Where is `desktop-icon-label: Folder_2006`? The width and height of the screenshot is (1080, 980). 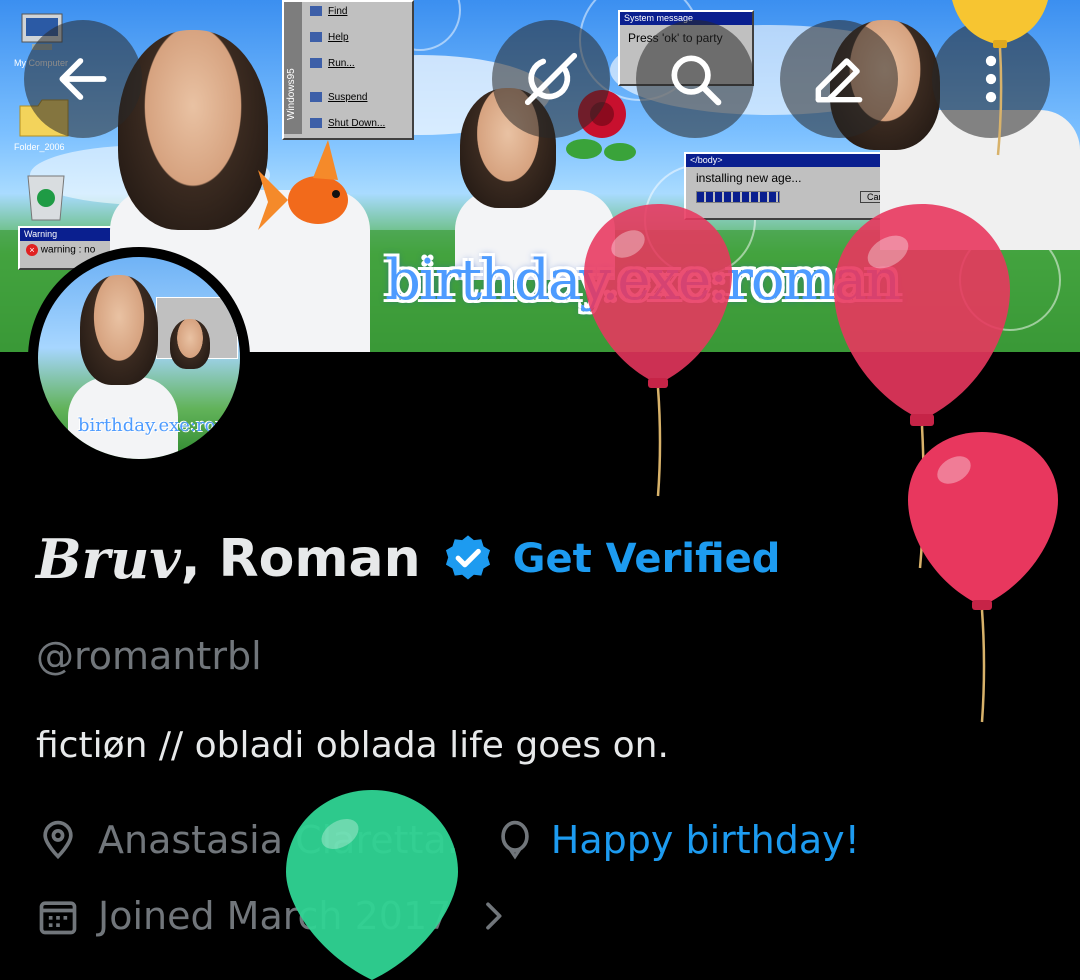 desktop-icon-label: Folder_2006 is located at coordinates (39, 147).